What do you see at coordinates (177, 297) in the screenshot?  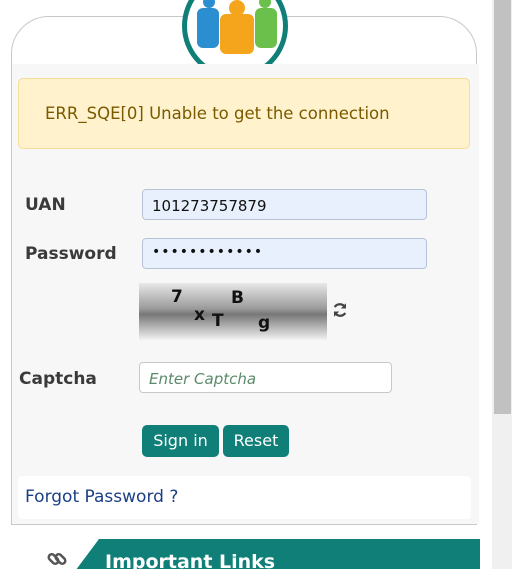 I see `captcha-char: 7` at bounding box center [177, 297].